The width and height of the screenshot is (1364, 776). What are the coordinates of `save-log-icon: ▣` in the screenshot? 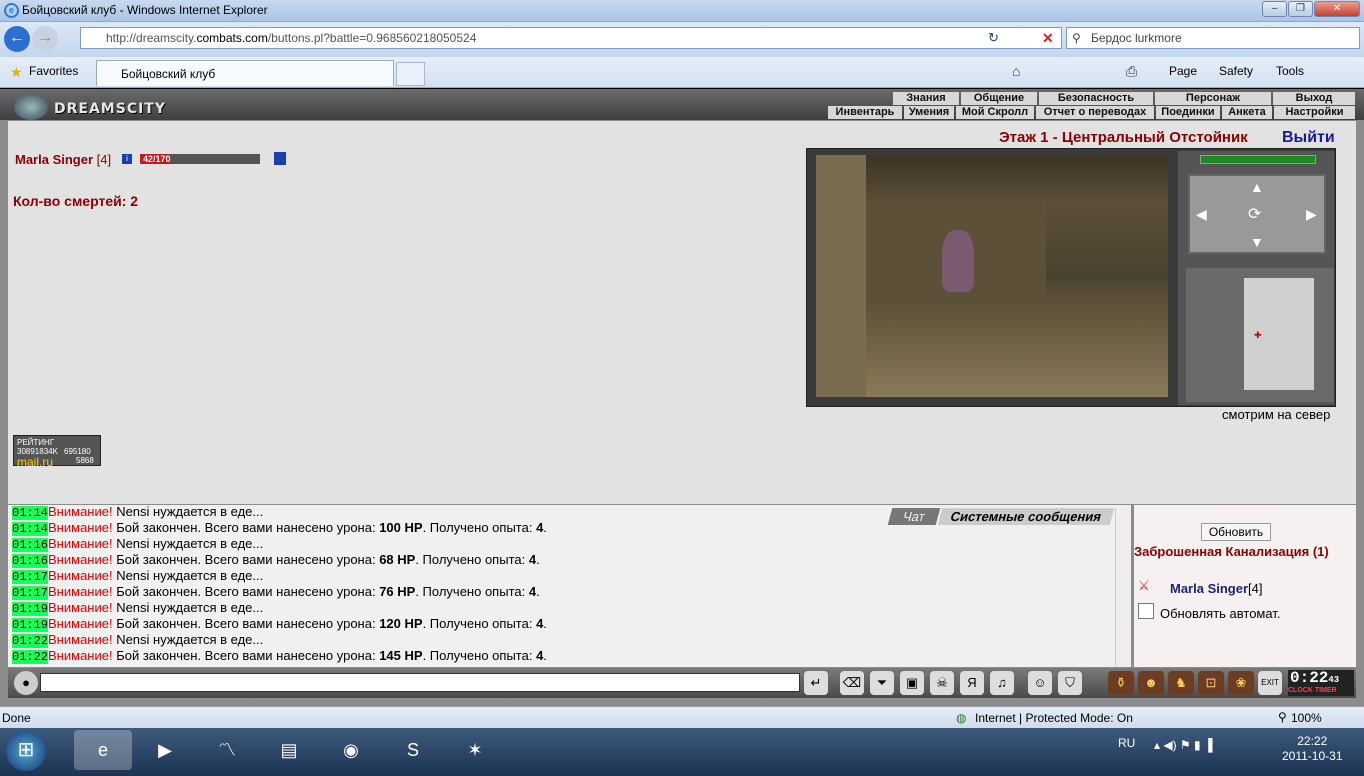 It's located at (912, 683).